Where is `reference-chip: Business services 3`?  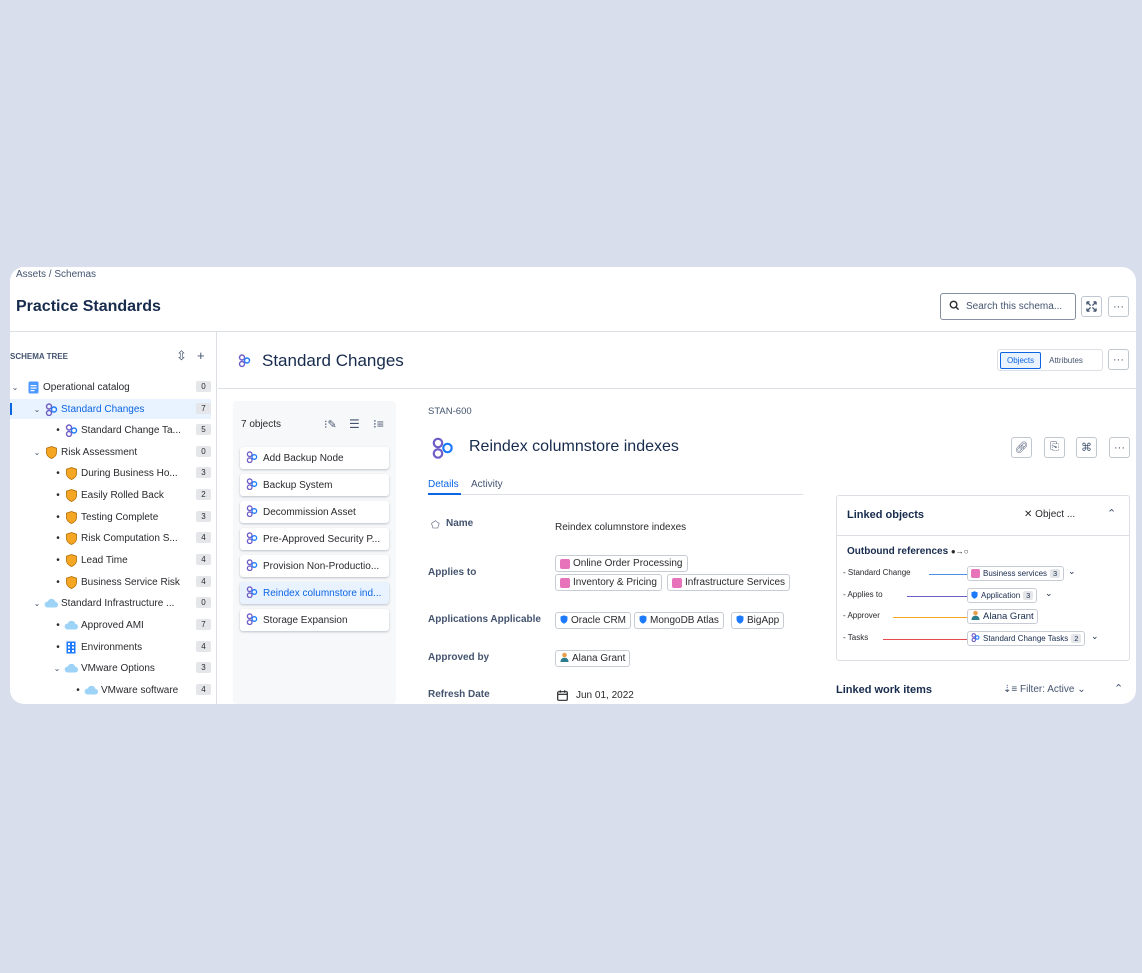 reference-chip: Business services 3 is located at coordinates (1016, 573).